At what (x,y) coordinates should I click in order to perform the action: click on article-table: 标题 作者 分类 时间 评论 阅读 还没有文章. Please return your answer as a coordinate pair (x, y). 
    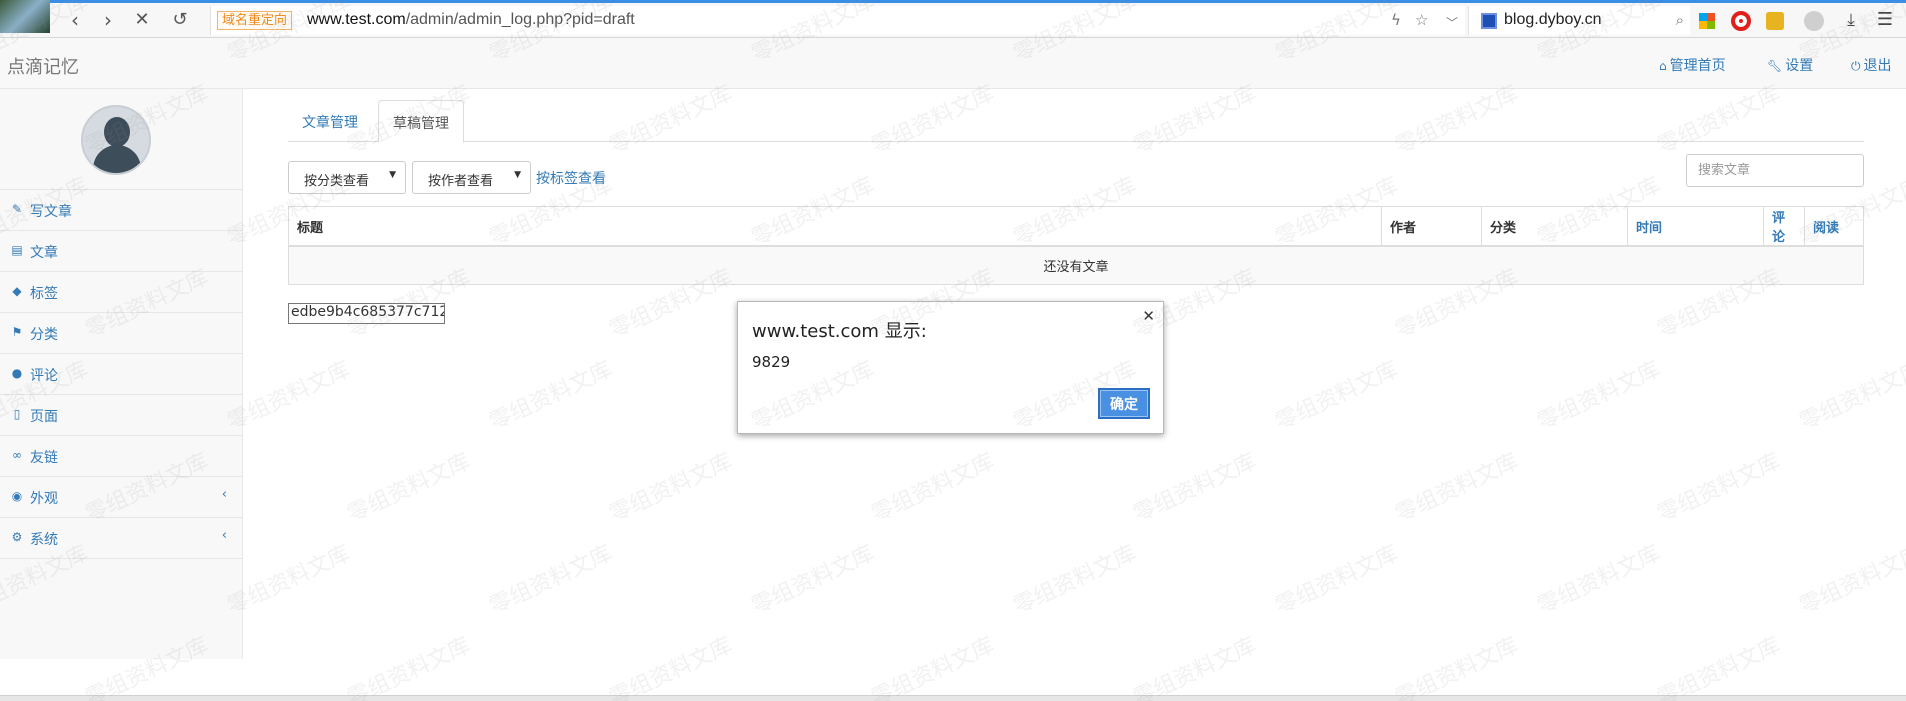
    Looking at the image, I should click on (1076, 245).